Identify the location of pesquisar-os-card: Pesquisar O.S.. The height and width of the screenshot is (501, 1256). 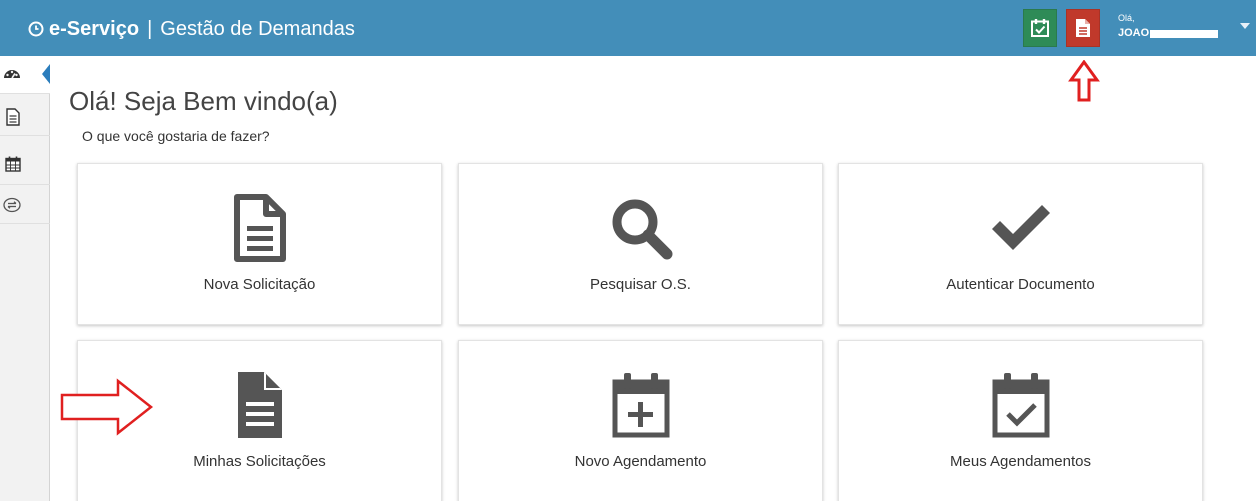
(640, 244).